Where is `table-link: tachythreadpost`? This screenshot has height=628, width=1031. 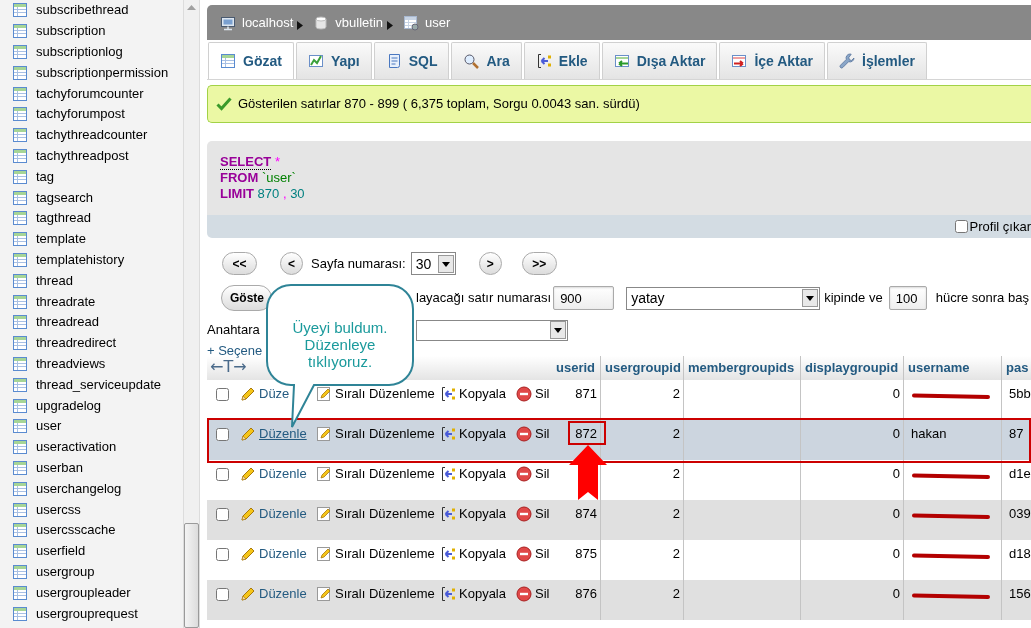 table-link: tachythreadpost is located at coordinates (82, 155).